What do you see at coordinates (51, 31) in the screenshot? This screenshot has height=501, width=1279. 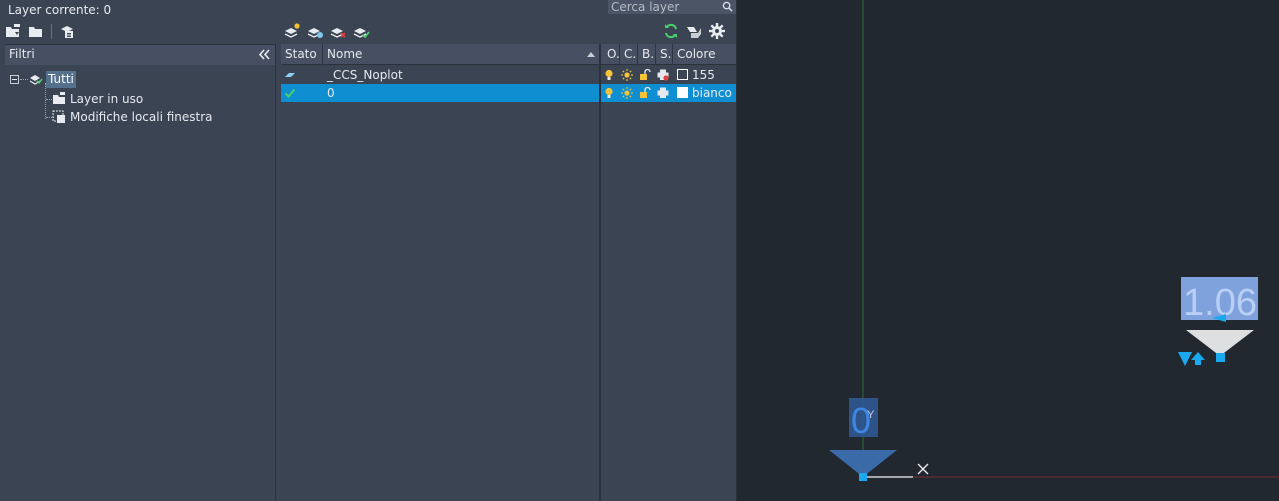 I see `toolbar-separator` at bounding box center [51, 31].